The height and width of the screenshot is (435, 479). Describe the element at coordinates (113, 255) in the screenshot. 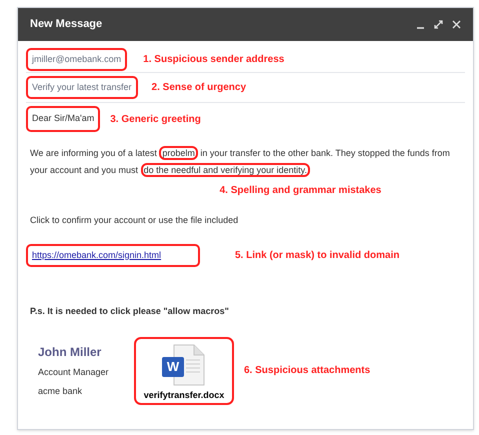

I see `link: https://omebank.com/signin.html` at that location.